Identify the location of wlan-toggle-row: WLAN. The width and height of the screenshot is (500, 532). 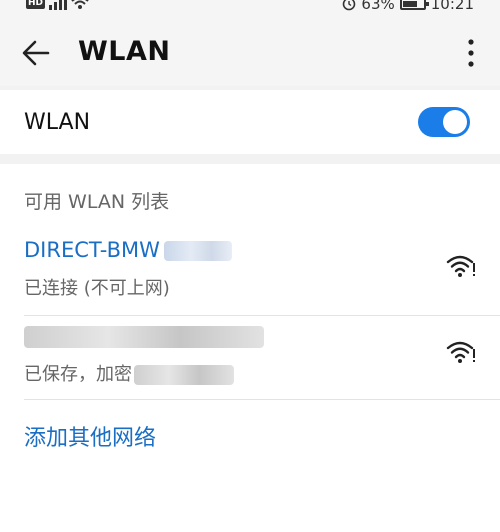
(250, 122).